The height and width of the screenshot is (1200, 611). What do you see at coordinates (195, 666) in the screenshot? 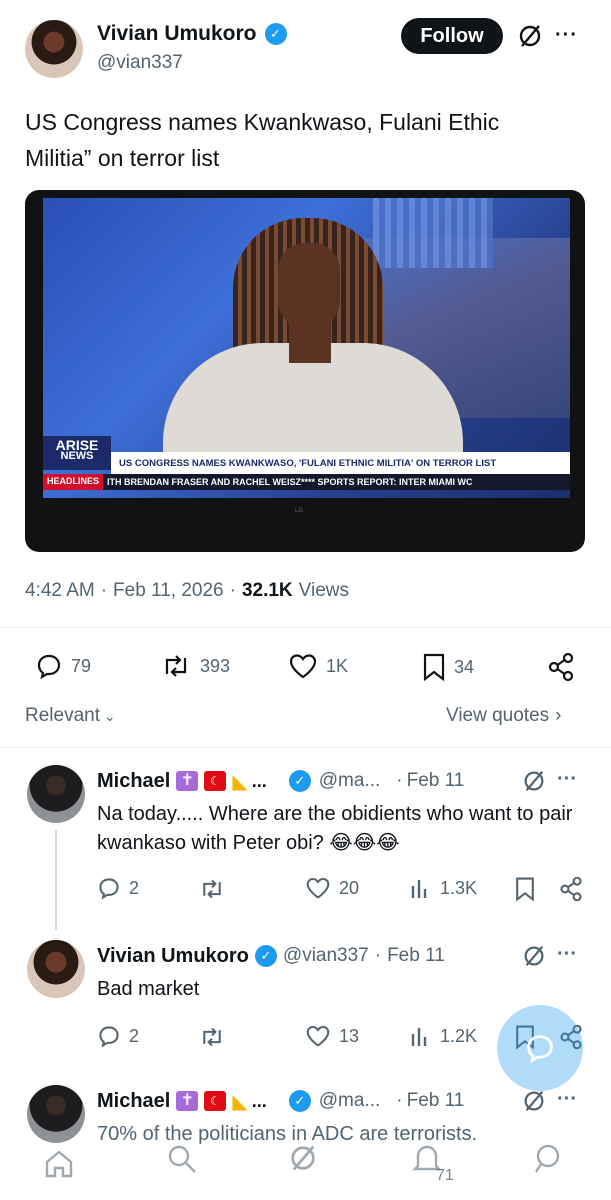
I see `repost-button: 393` at bounding box center [195, 666].